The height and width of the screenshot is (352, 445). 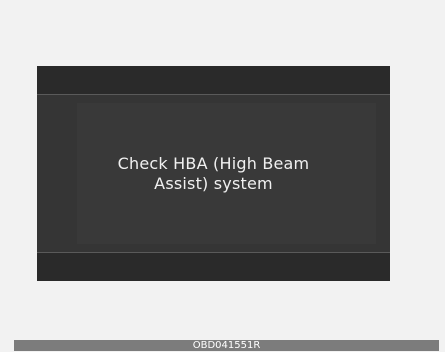 What do you see at coordinates (213, 266) in the screenshot?
I see `display-bottom-bar` at bounding box center [213, 266].